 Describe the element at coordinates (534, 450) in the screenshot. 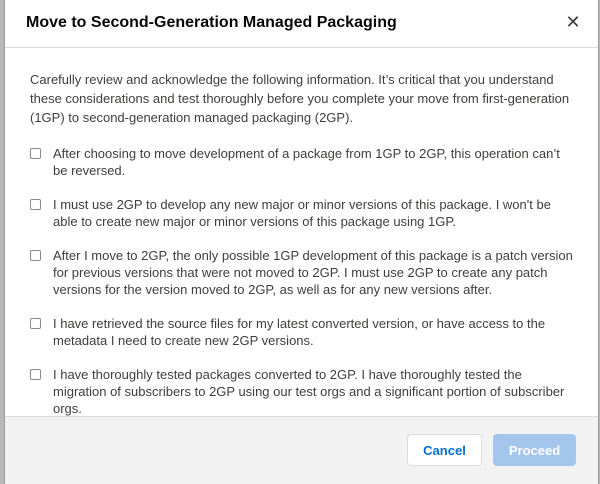

I see `proceed-button: Proceed` at that location.